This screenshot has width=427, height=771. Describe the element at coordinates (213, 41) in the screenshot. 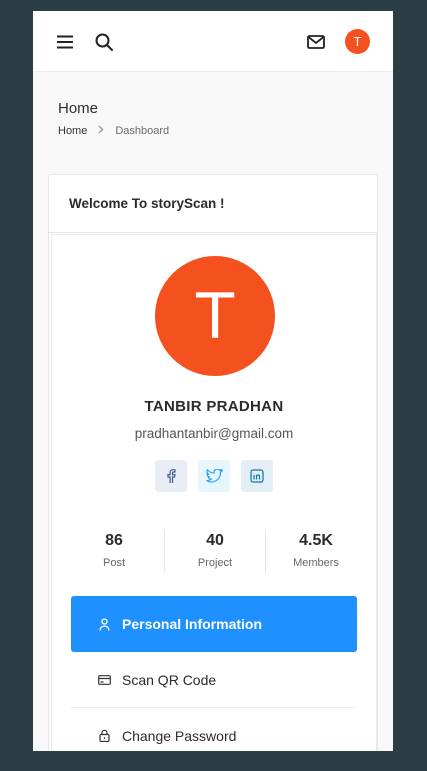

I see `top-bar: T` at that location.